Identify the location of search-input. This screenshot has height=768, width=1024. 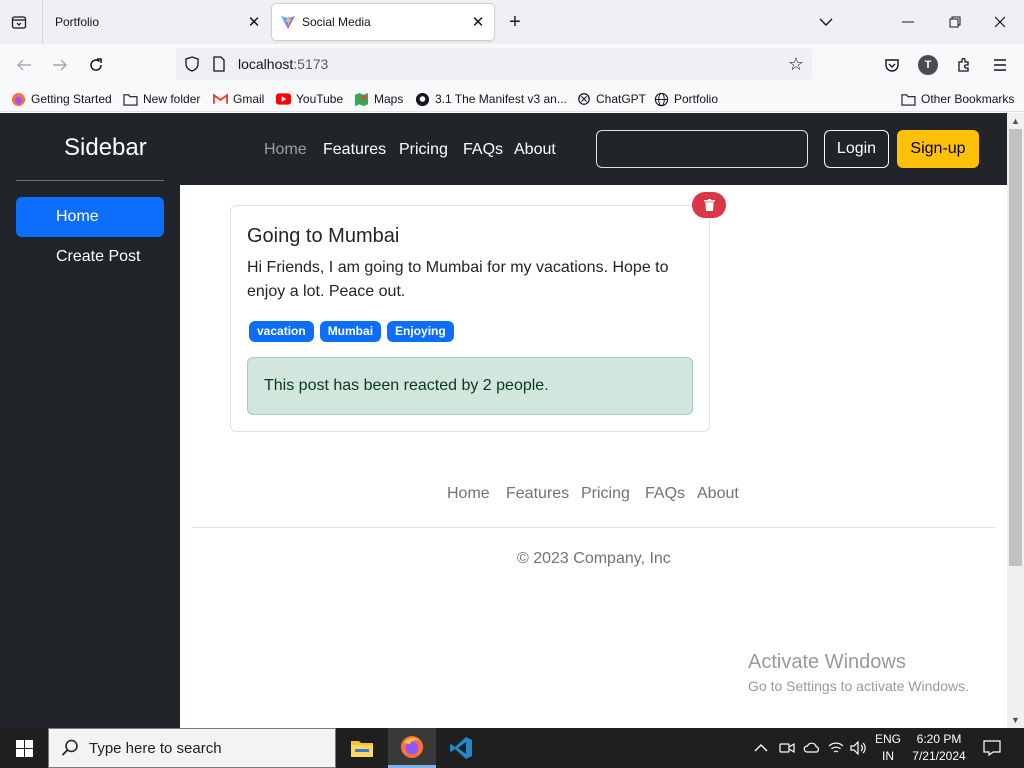
(702, 149).